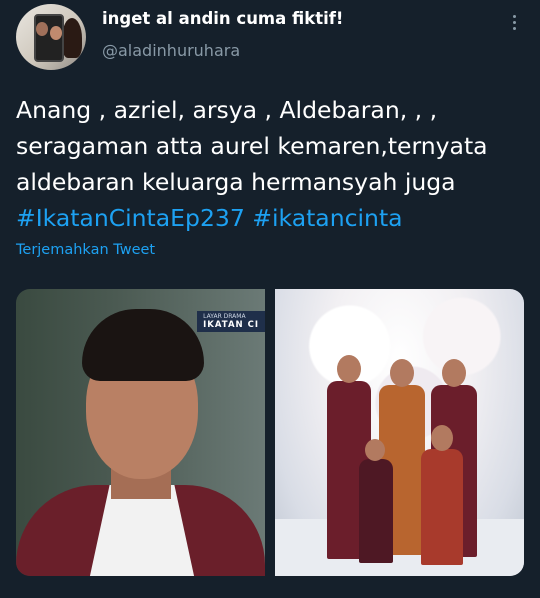  I want to click on more-vertical-icon, so click(514, 22).